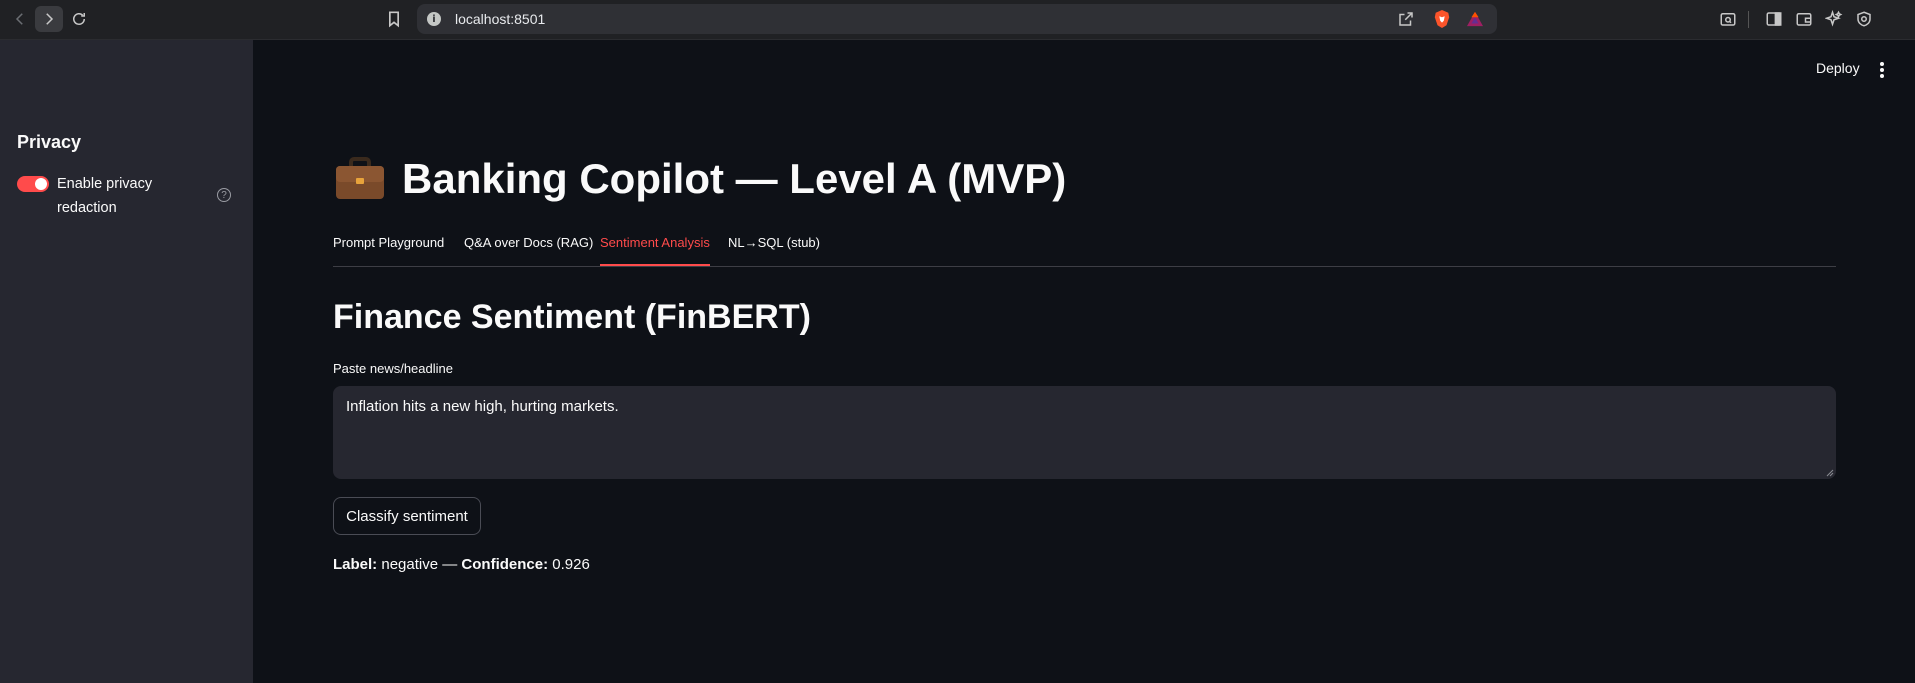 This screenshot has height=683, width=1915. What do you see at coordinates (393, 368) in the screenshot?
I see `headline-input-label: Paste news/headline` at bounding box center [393, 368].